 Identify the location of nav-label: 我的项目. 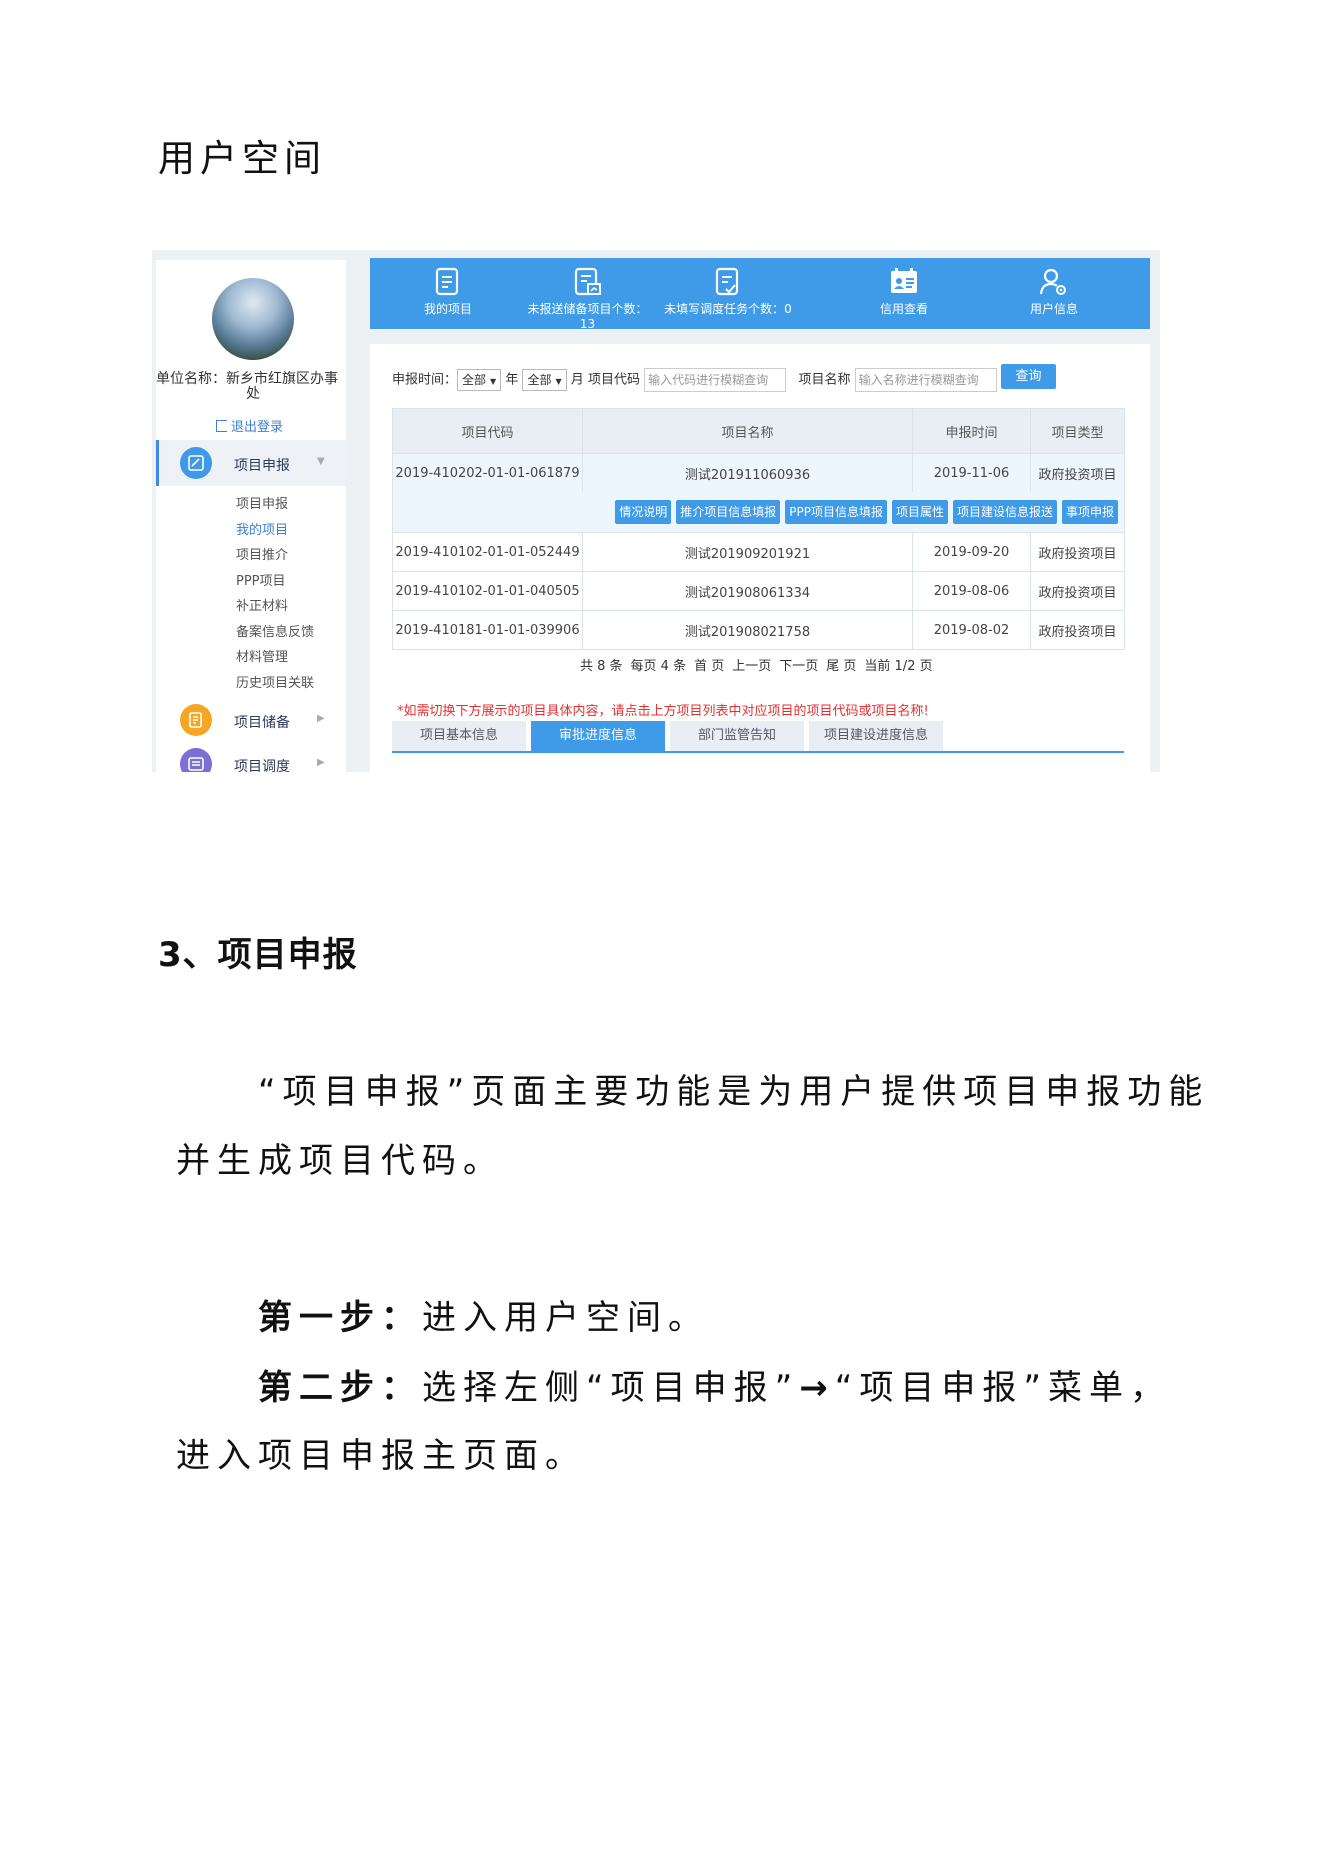
(447, 309).